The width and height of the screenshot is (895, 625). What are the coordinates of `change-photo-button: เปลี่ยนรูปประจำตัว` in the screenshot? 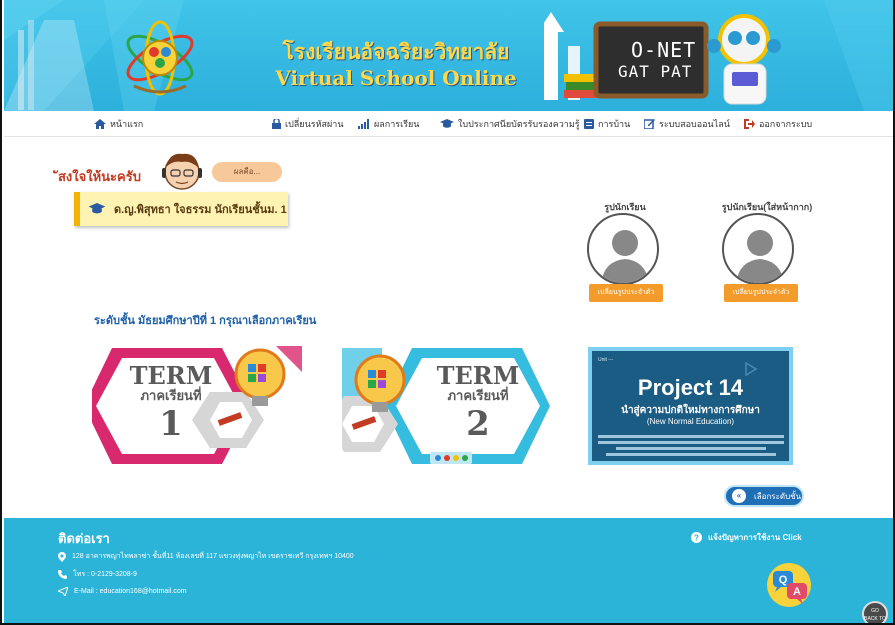 It's located at (626, 293).